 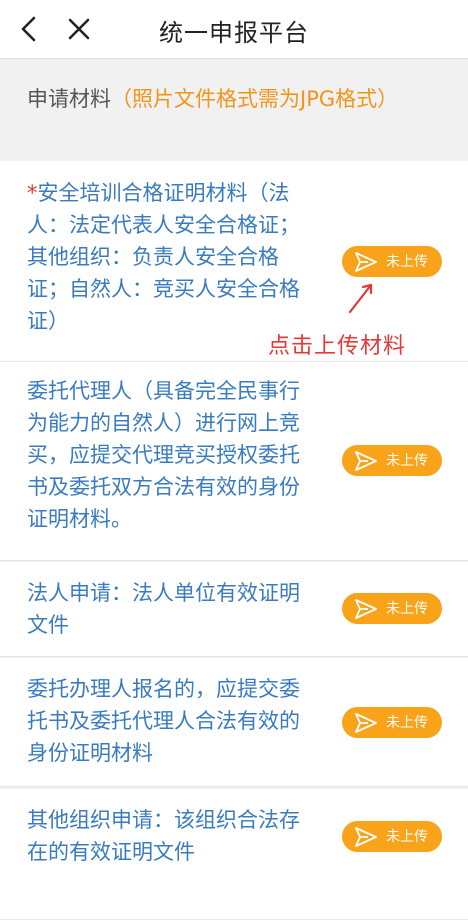 I want to click on material-label: 其他组织申请：该组织合法存在的有效证明文件, so click(x=173, y=836).